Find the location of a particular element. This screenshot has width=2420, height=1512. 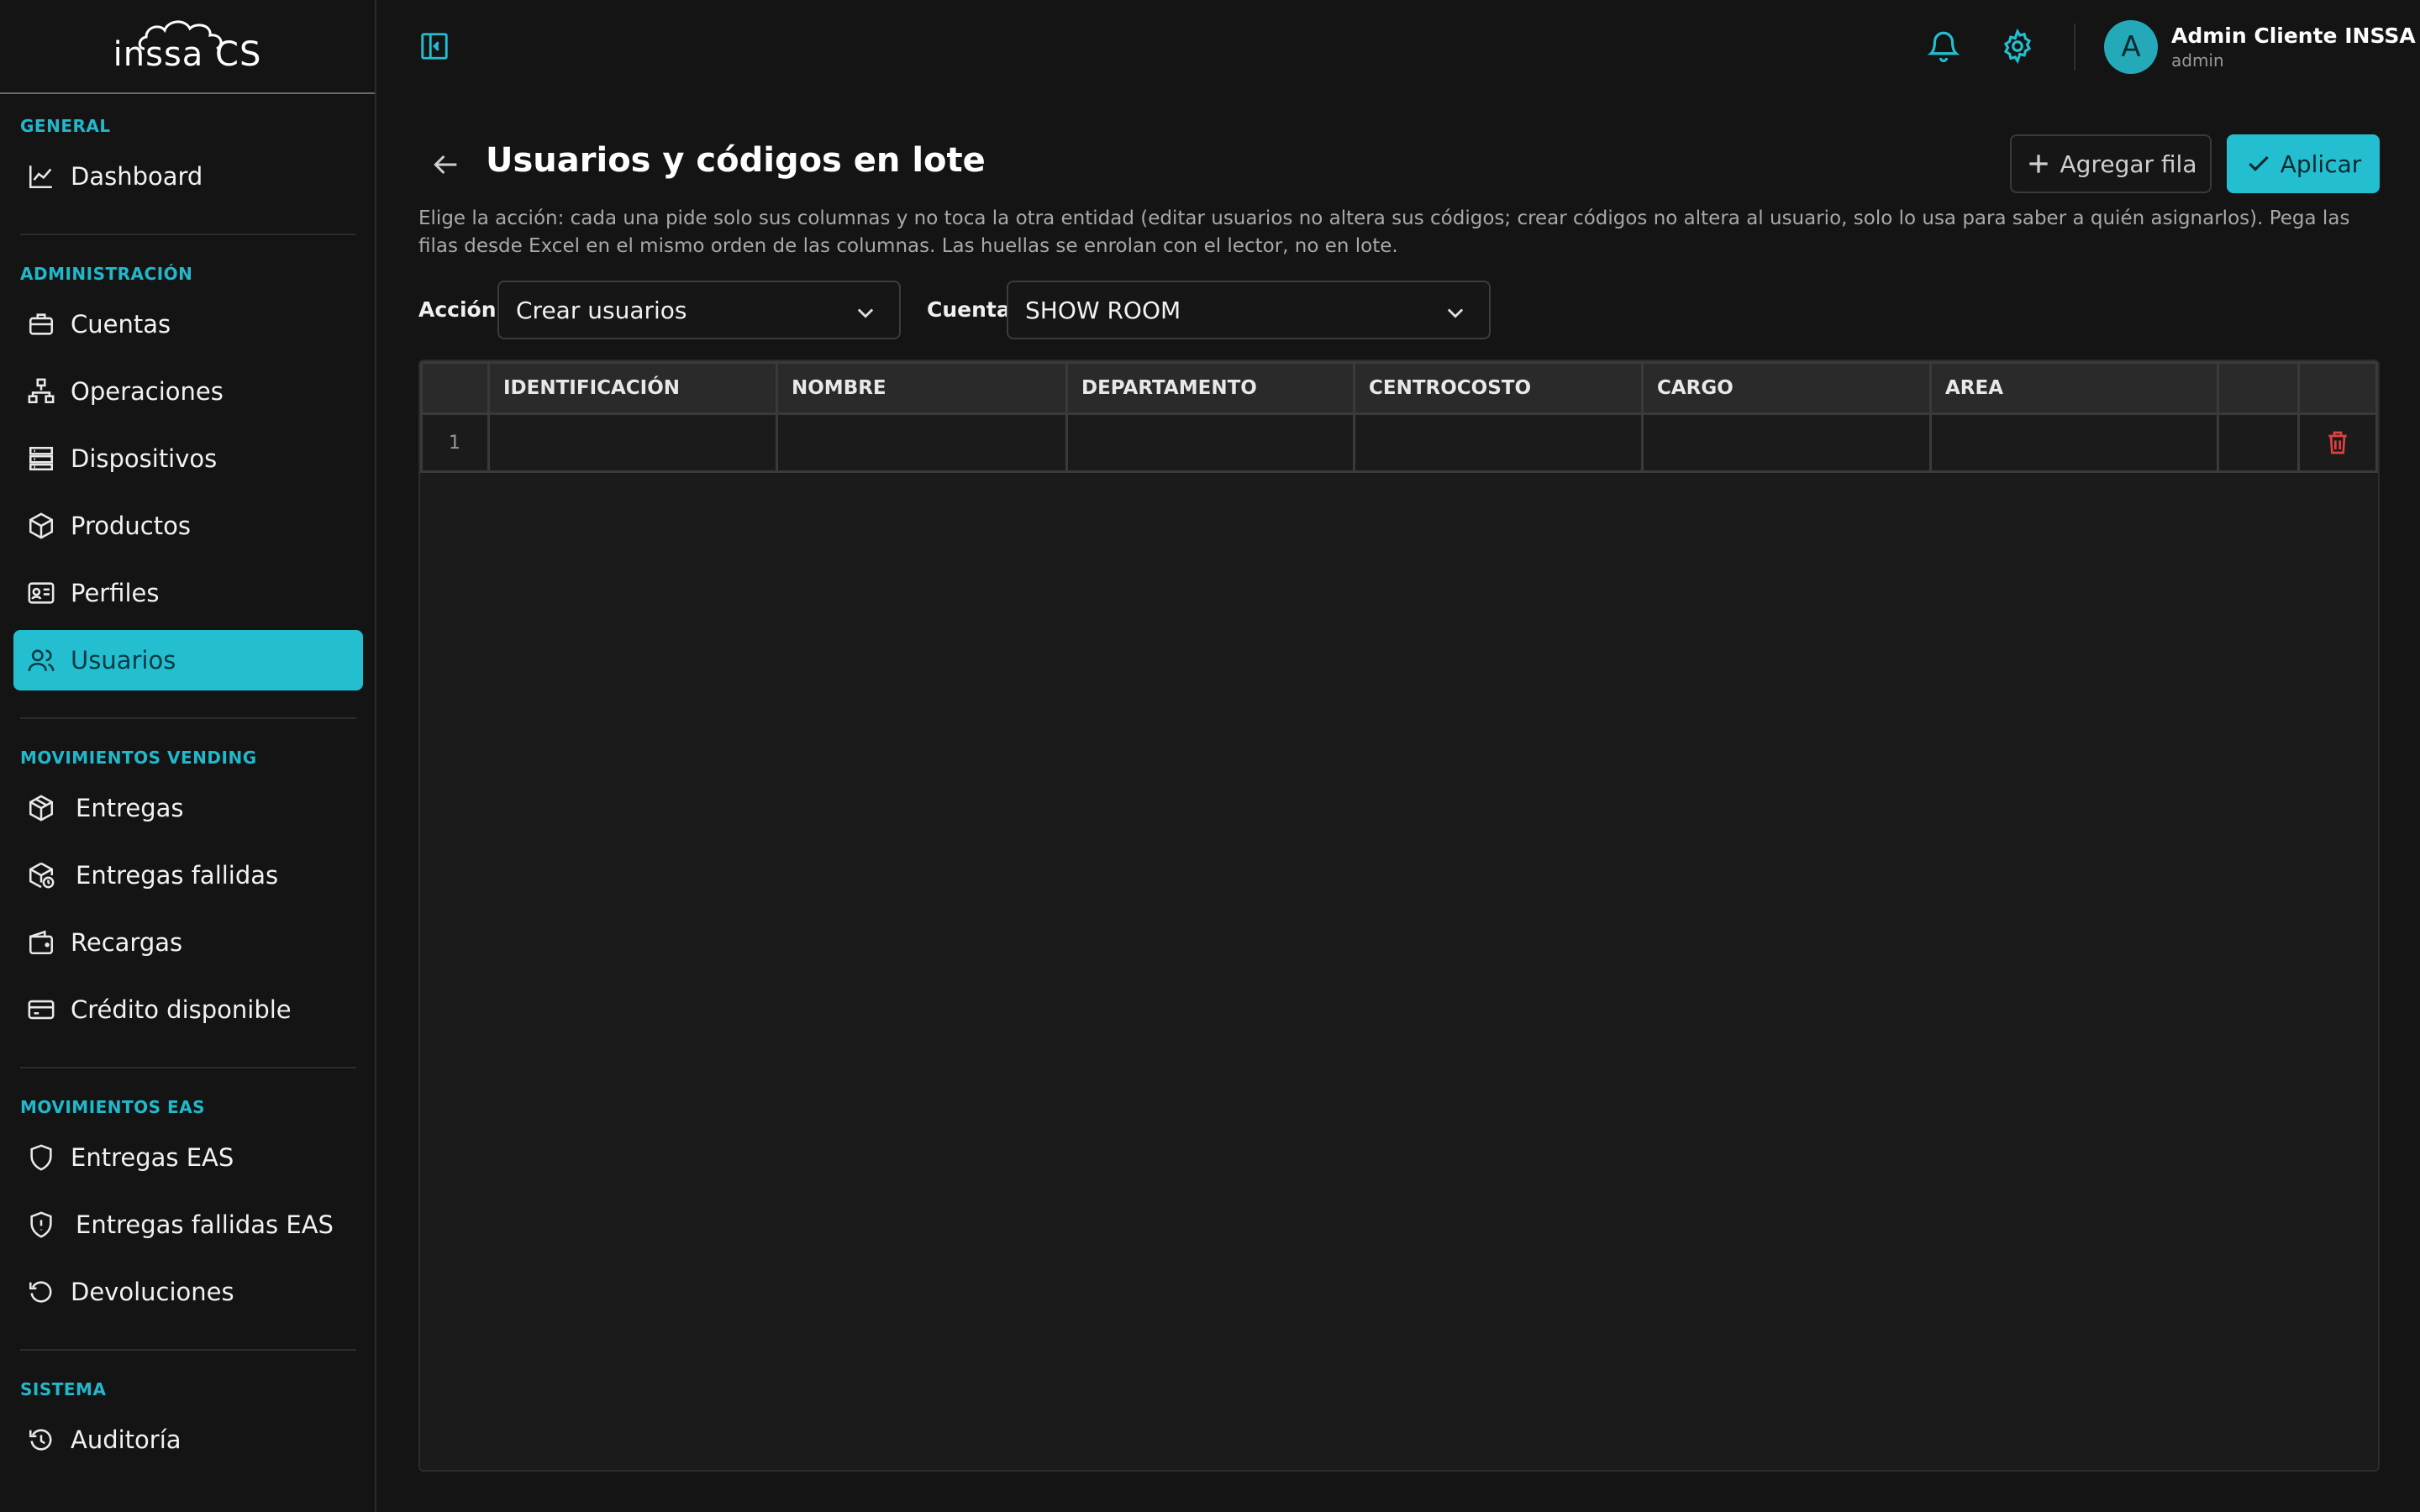

extra-column-header is located at coordinates (2258, 388).